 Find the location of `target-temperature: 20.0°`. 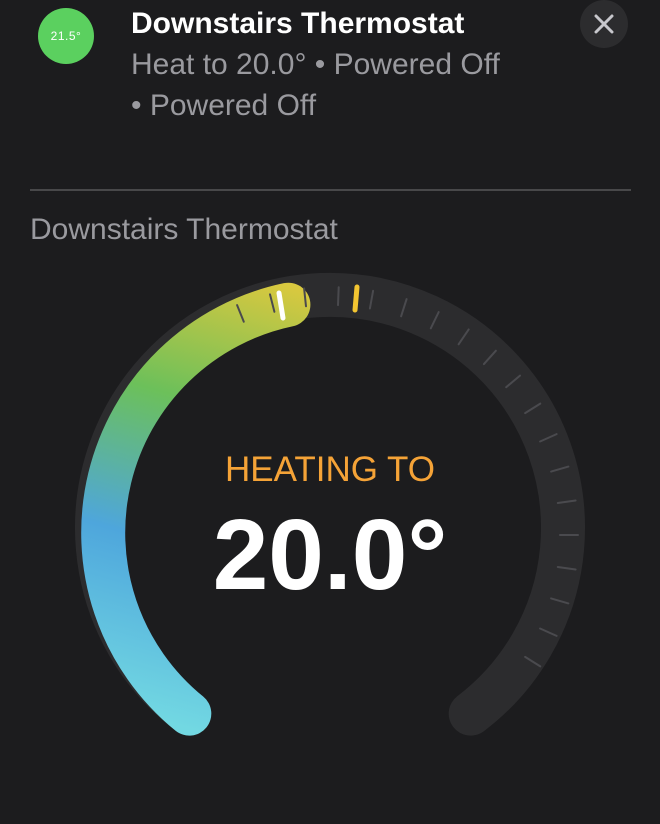

target-temperature: 20.0° is located at coordinates (330, 555).